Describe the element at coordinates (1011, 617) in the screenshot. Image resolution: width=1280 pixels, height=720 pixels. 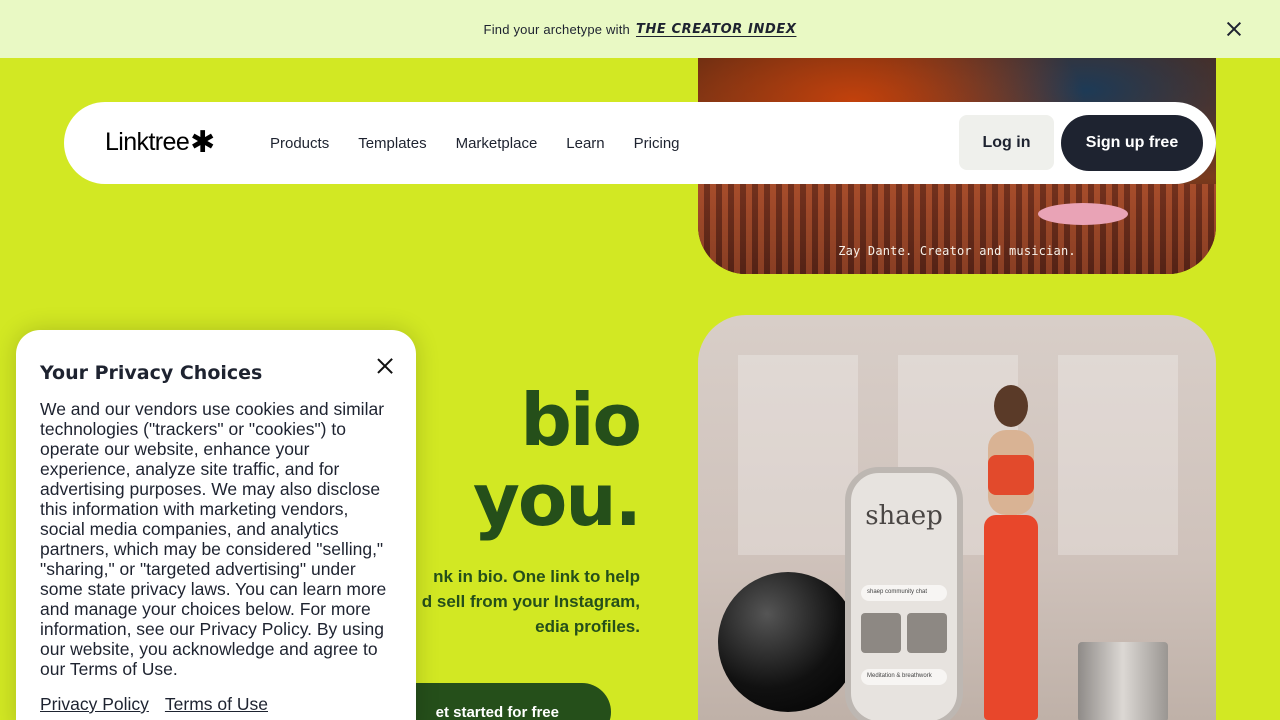
I see `person-legs` at that location.